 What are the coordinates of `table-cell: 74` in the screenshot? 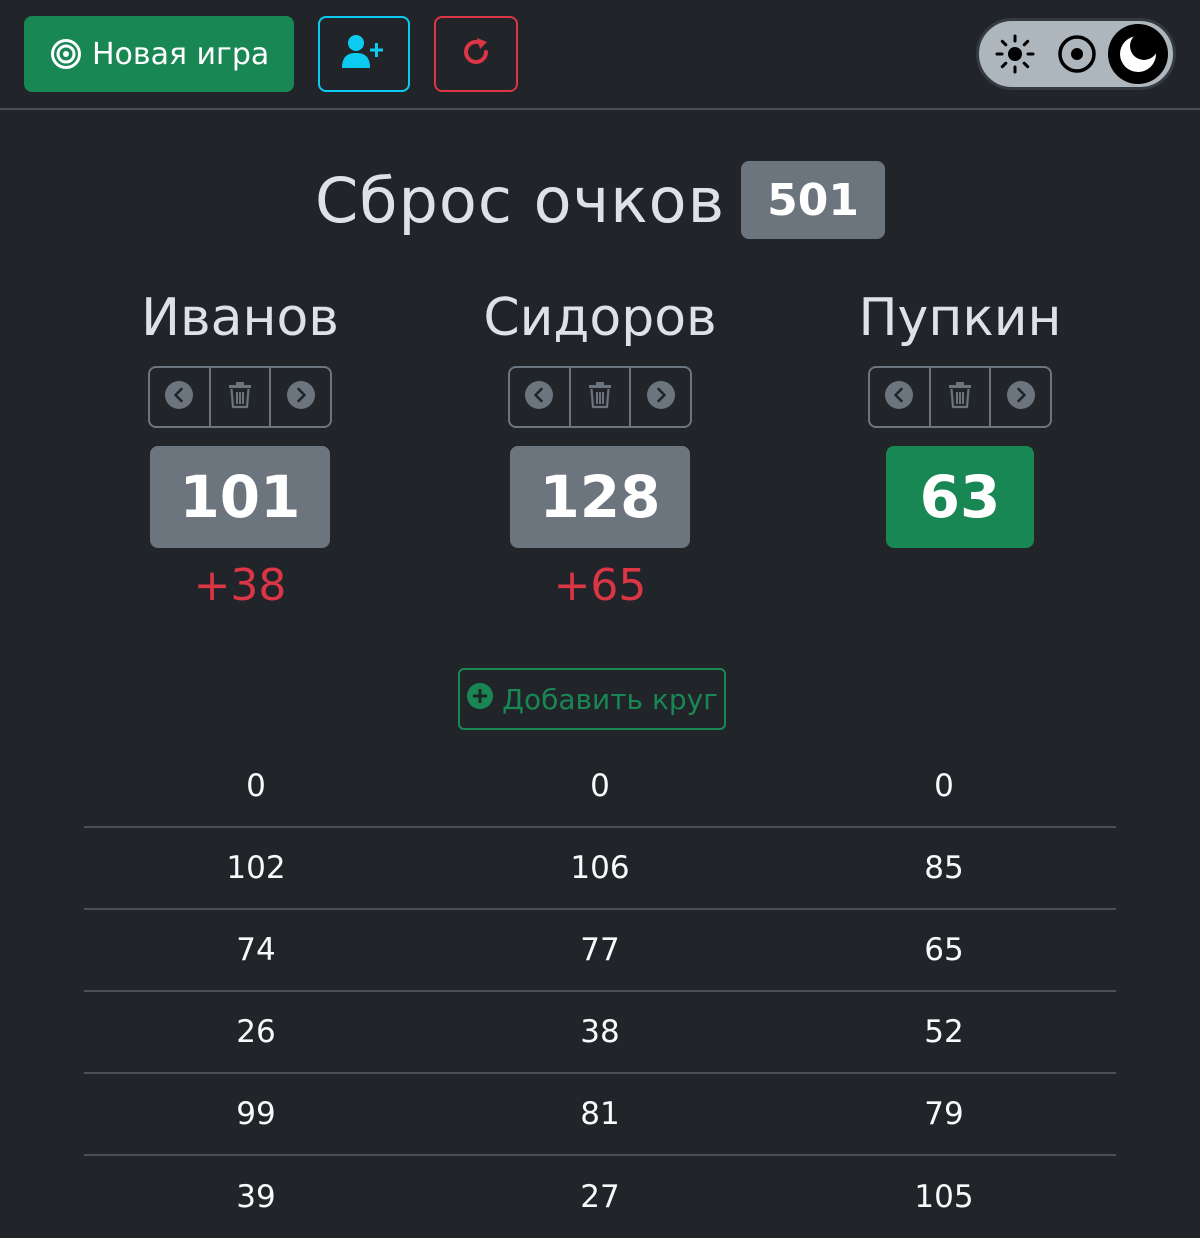 It's located at (256, 950).